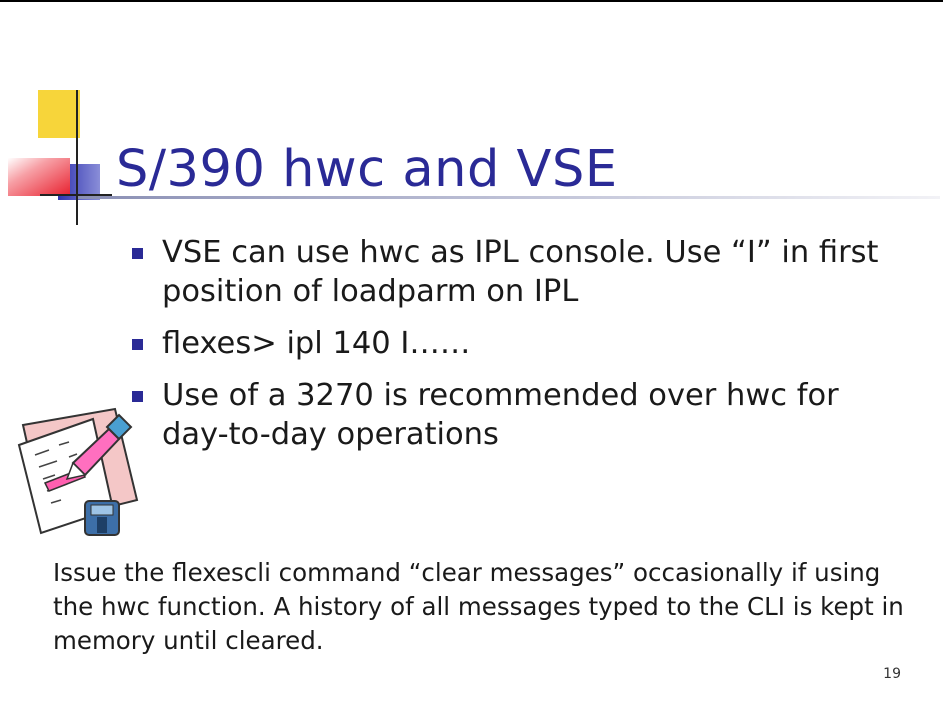  I want to click on paper-highlighter-clipart-icon, so click(78, 471).